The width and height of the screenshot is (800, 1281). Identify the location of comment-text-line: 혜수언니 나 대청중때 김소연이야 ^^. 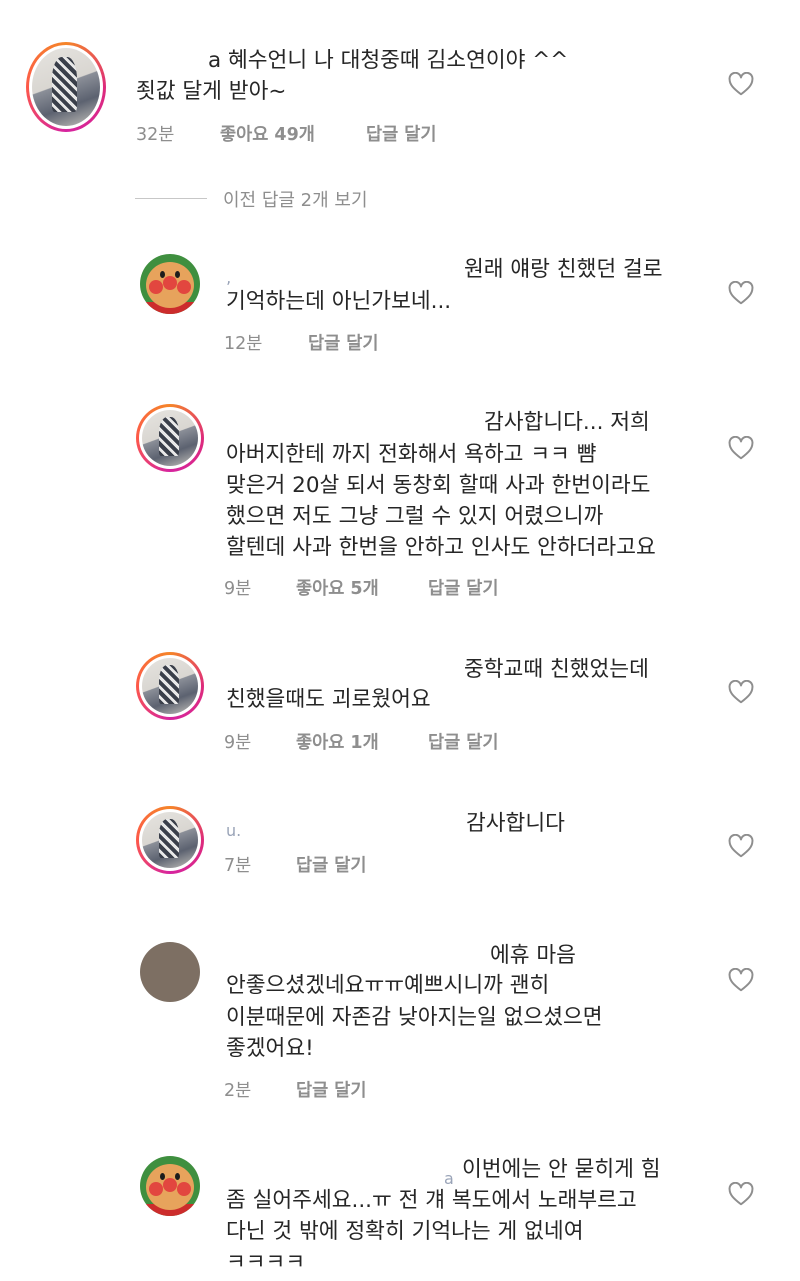
(398, 60).